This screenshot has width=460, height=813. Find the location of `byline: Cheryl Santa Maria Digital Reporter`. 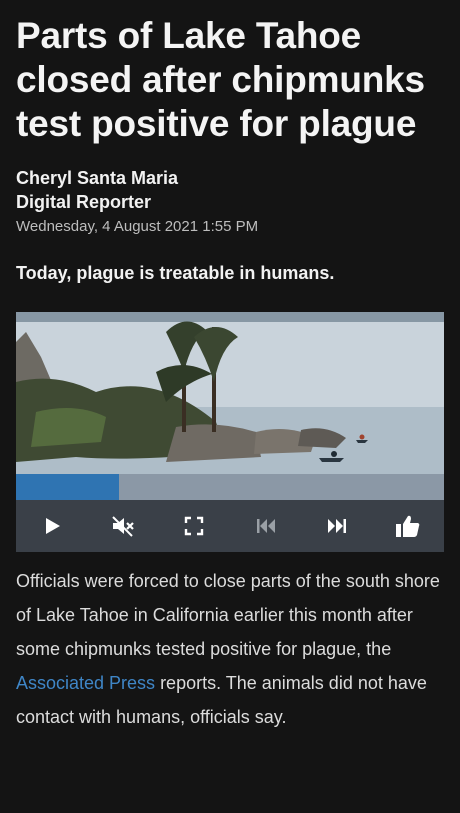

byline: Cheryl Santa Maria Digital Reporter is located at coordinates (230, 190).